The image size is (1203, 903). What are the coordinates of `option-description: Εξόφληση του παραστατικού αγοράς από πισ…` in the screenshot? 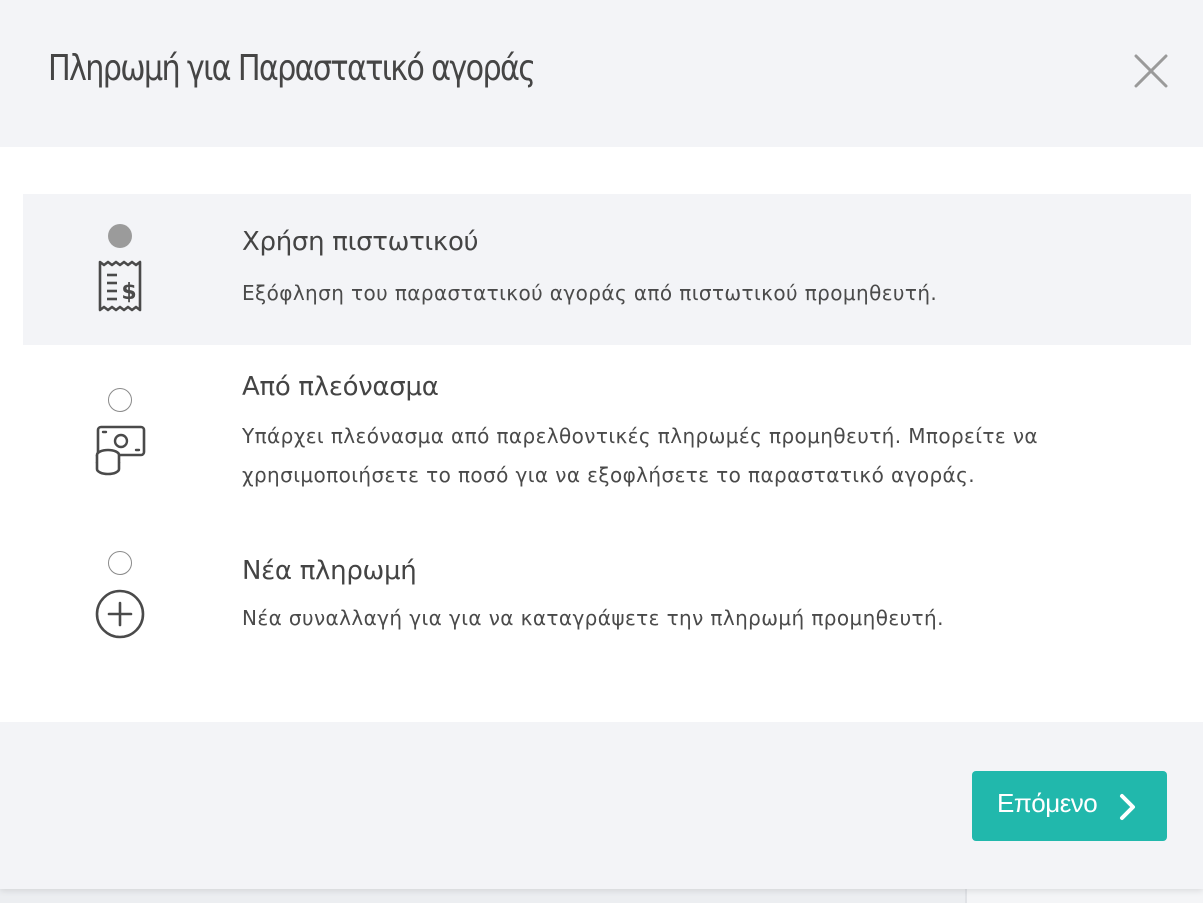 It's located at (590, 293).